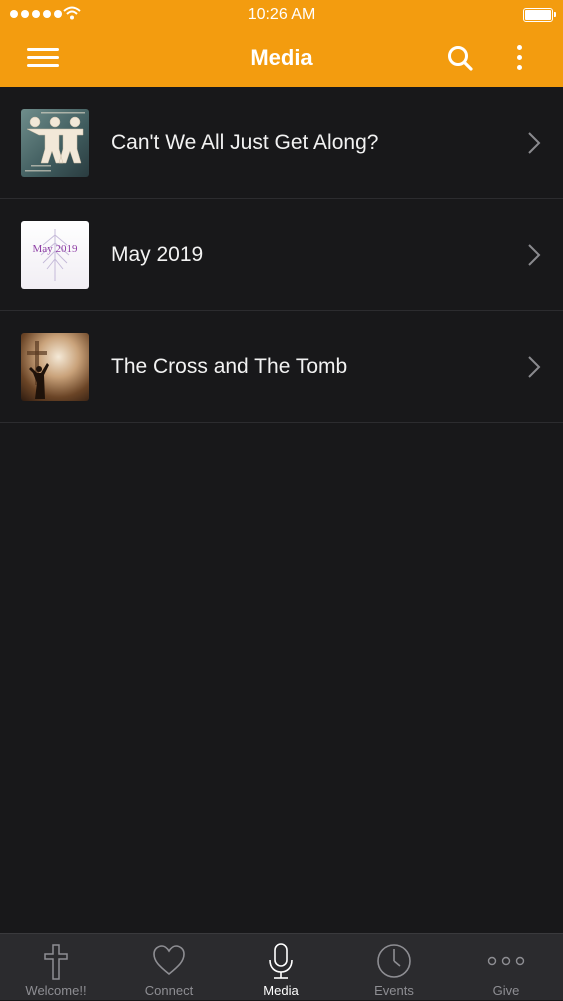 The height and width of the screenshot is (1001, 563). Describe the element at coordinates (157, 254) in the screenshot. I see `list-item-title: May 2019` at that location.